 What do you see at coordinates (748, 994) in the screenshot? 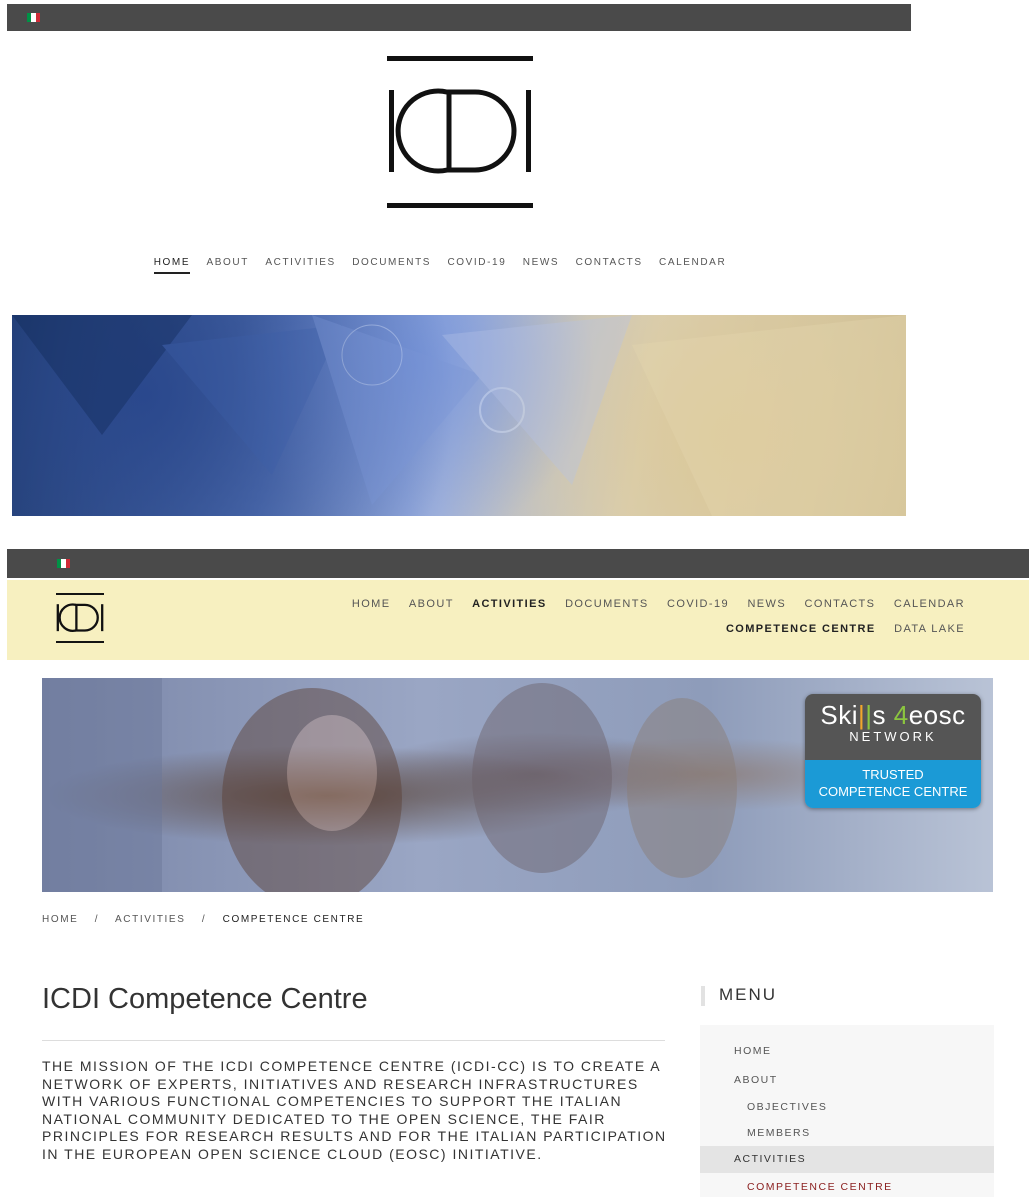
I see `menu-heading: MENU` at bounding box center [748, 994].